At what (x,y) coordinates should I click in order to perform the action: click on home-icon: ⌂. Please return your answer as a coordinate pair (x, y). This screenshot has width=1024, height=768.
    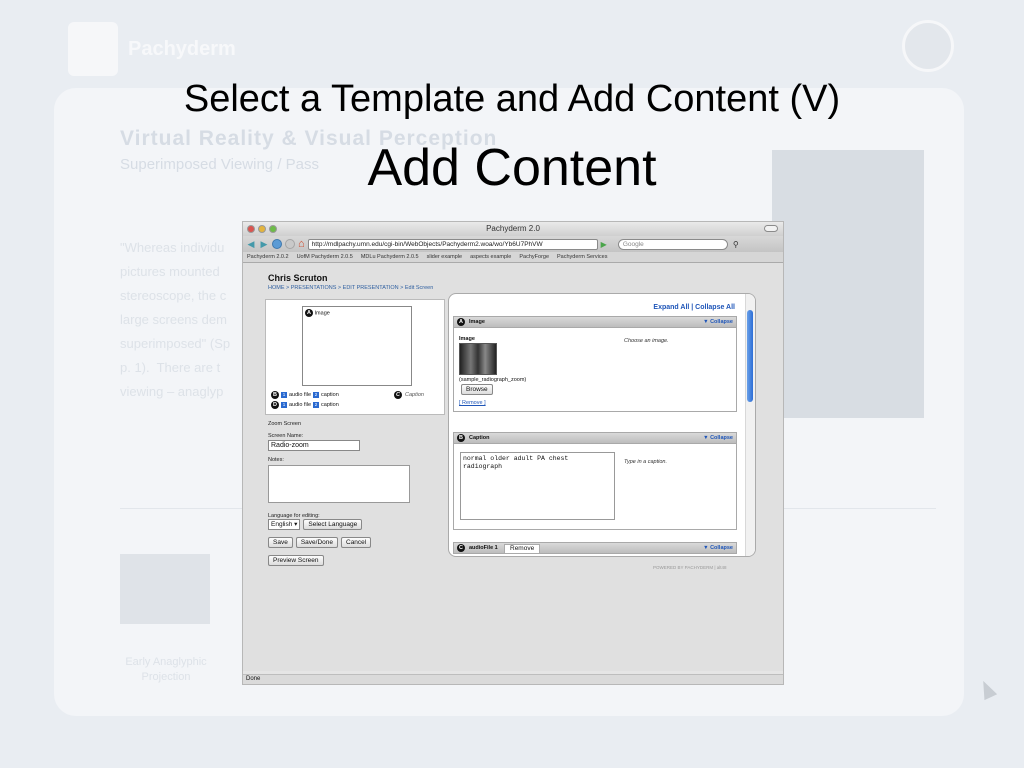
    Looking at the image, I should click on (301, 244).